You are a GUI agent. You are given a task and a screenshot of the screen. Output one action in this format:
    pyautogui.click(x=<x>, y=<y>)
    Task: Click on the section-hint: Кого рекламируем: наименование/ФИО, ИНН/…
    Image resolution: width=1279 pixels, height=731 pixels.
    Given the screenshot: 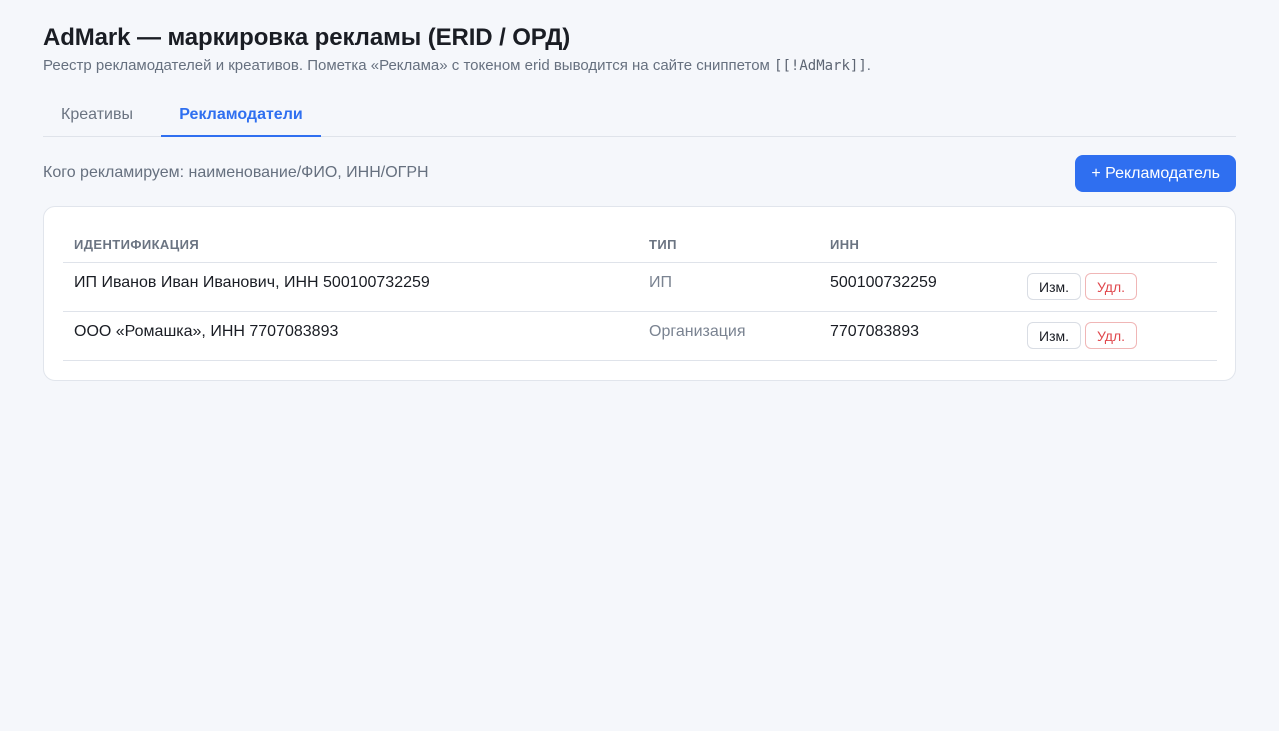 What is the action you would take?
    pyautogui.click(x=236, y=172)
    